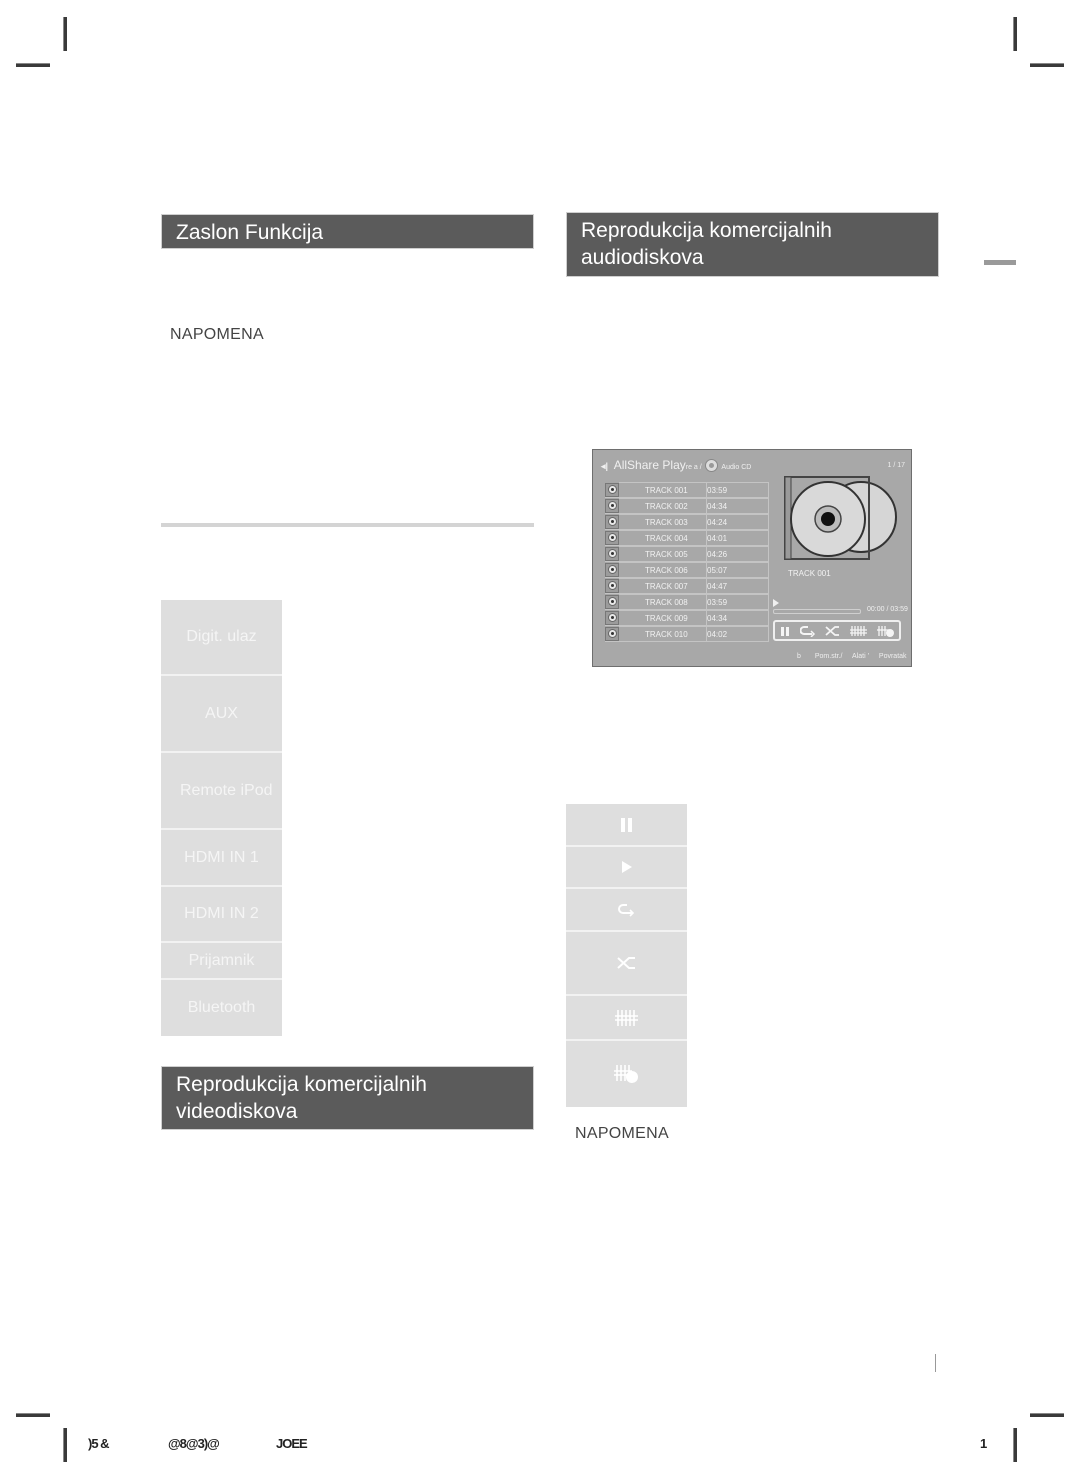 This screenshot has width=1080, height=1479. I want to click on track-duration: 04:34, so click(738, 505).